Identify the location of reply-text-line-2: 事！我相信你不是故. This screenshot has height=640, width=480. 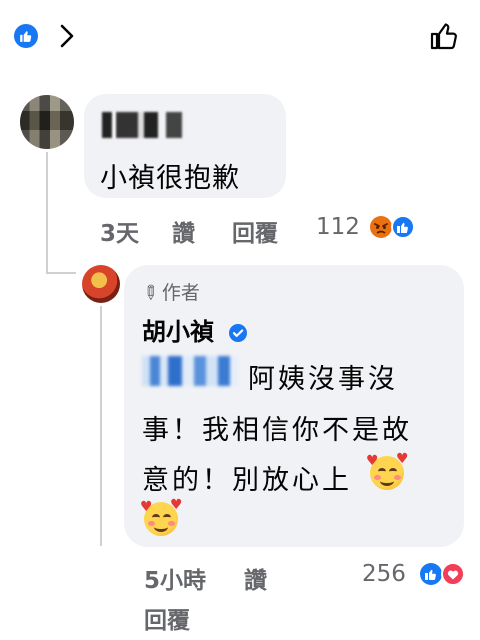
(277, 430).